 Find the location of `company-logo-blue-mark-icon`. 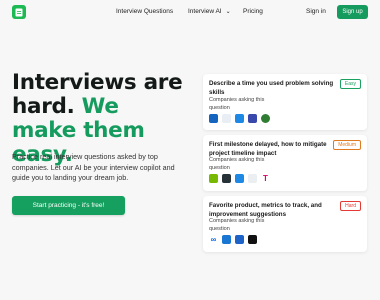

company-logo-blue-mark-icon is located at coordinates (239, 239).